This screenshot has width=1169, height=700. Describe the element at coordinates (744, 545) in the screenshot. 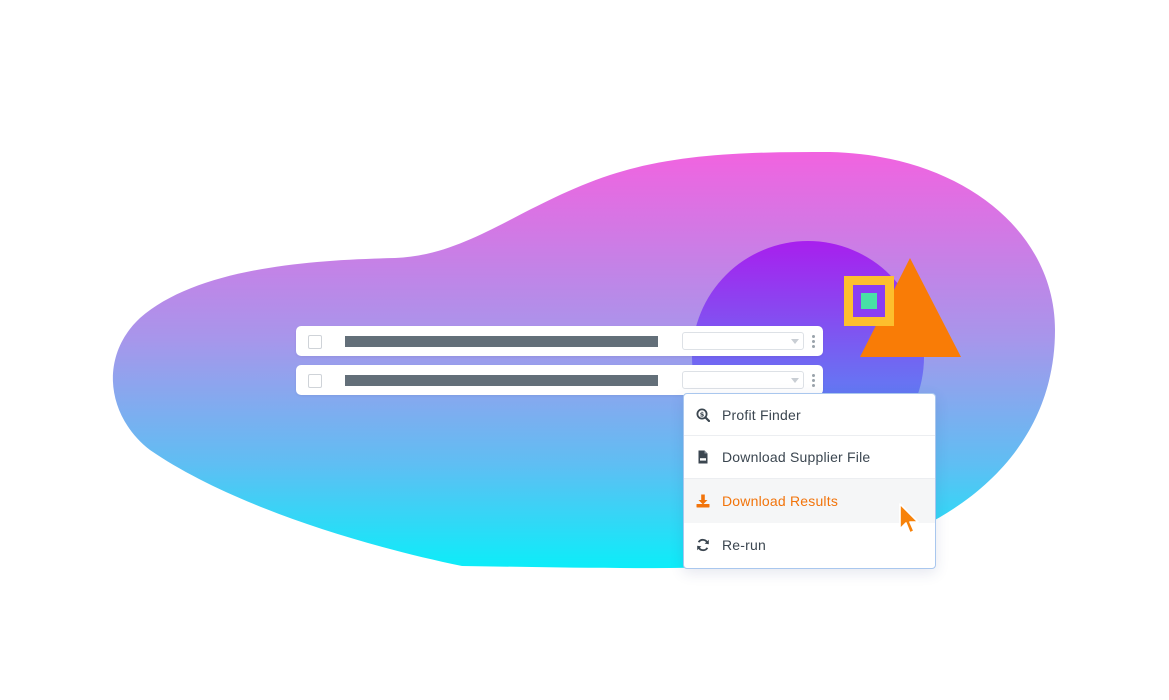

I see `menu-item-label: Re-run` at that location.